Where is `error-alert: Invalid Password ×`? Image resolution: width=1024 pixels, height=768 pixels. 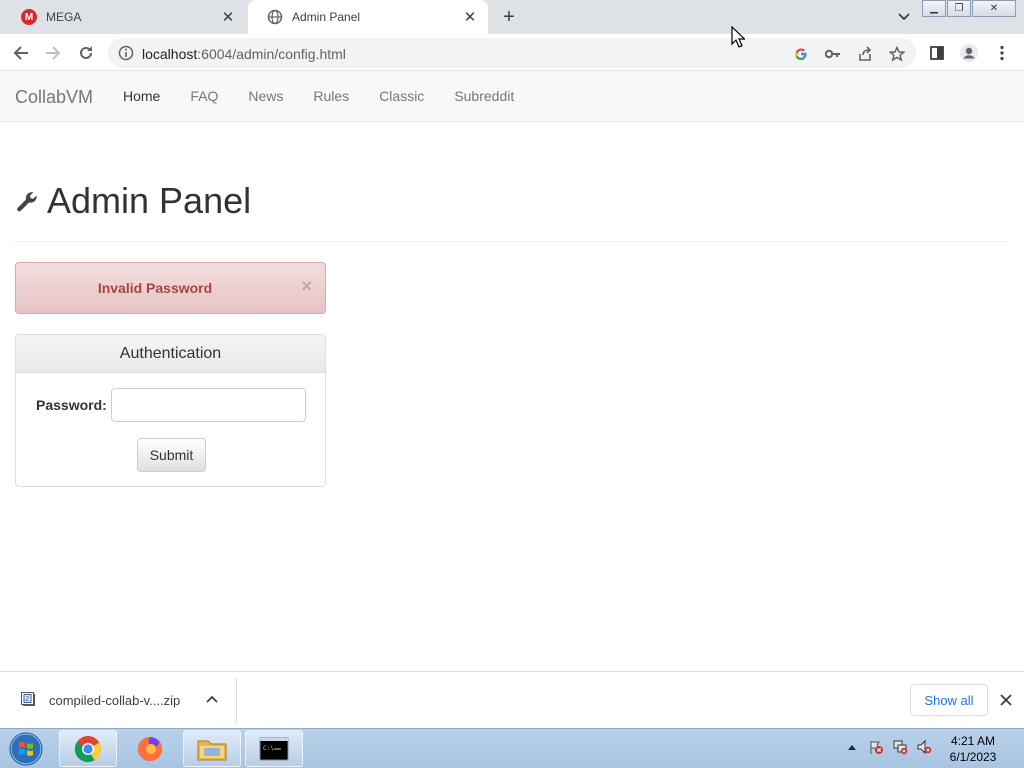 error-alert: Invalid Password × is located at coordinates (170, 288).